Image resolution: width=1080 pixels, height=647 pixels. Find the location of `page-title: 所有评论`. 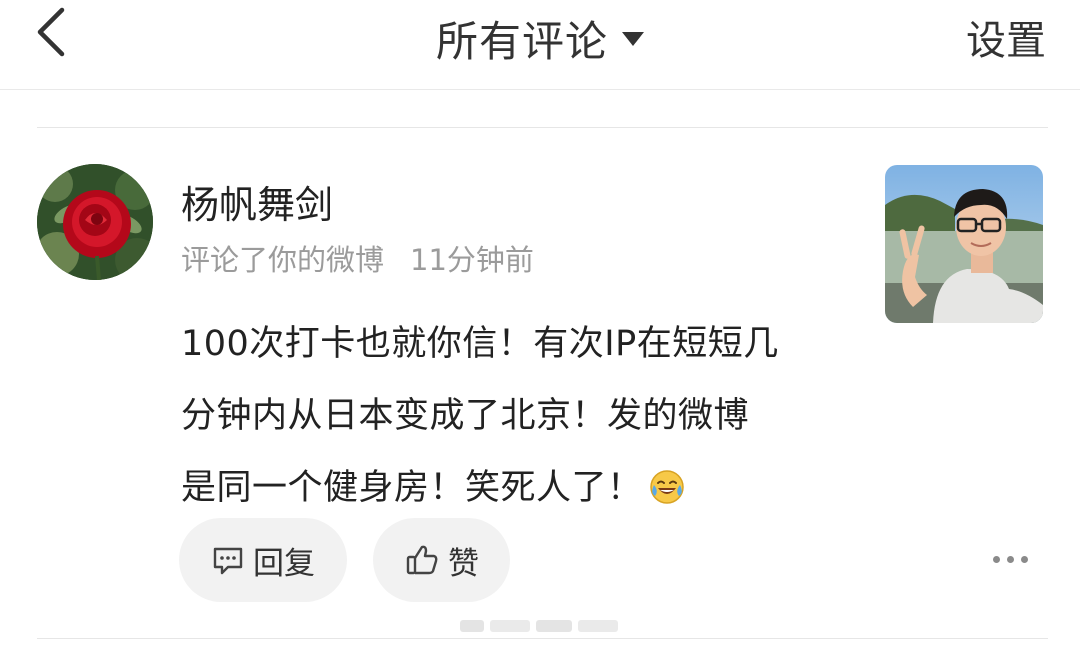

page-title: 所有评论 is located at coordinates (521, 41).